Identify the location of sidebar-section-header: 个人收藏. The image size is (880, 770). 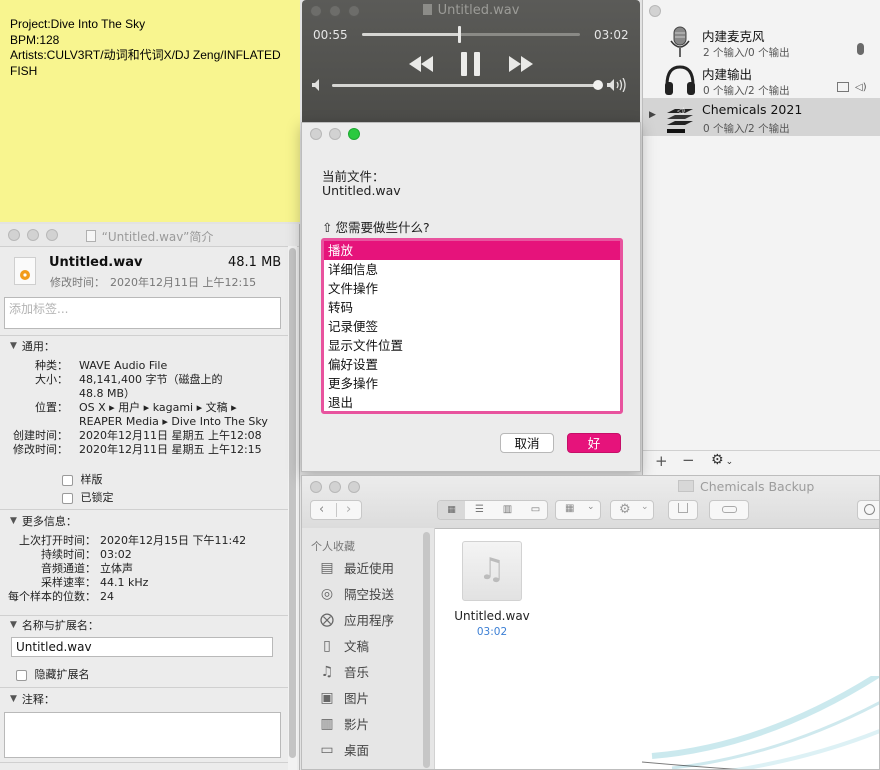
(333, 546).